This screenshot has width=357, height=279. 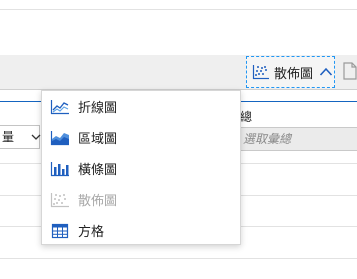 I want to click on document-icon, so click(x=350, y=71).